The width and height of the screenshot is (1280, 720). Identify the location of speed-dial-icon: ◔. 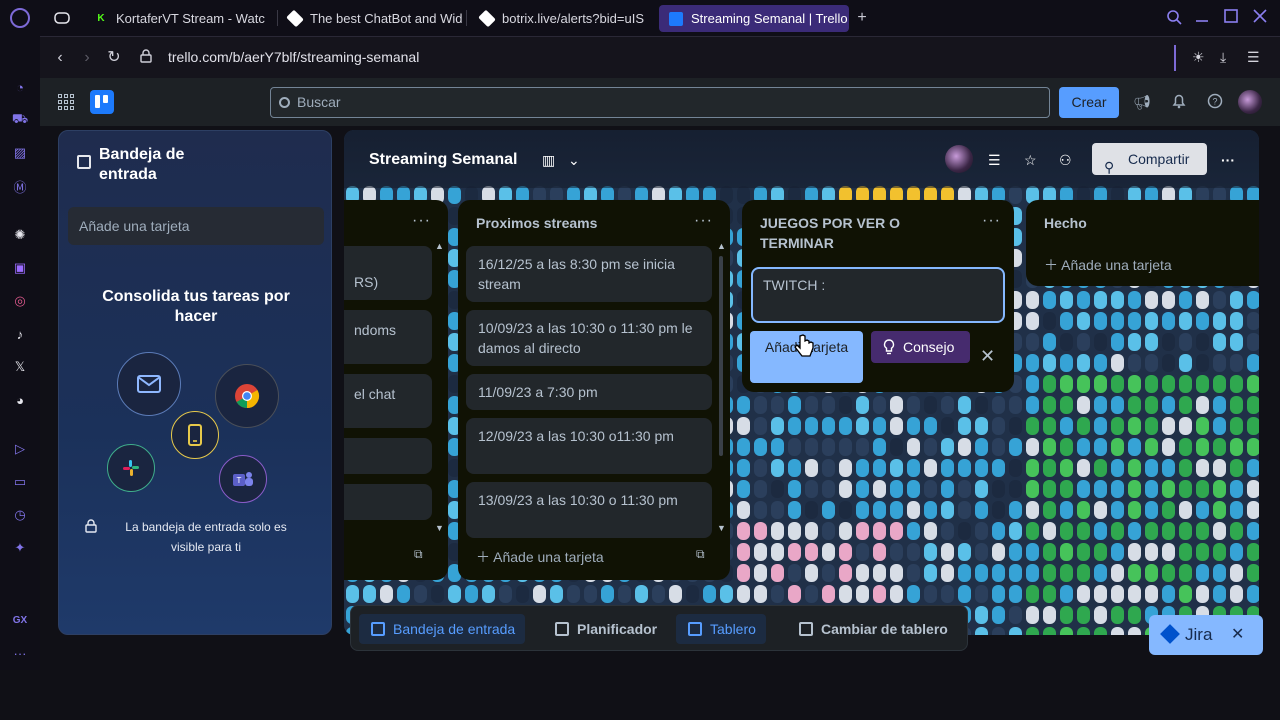
(20, 87).